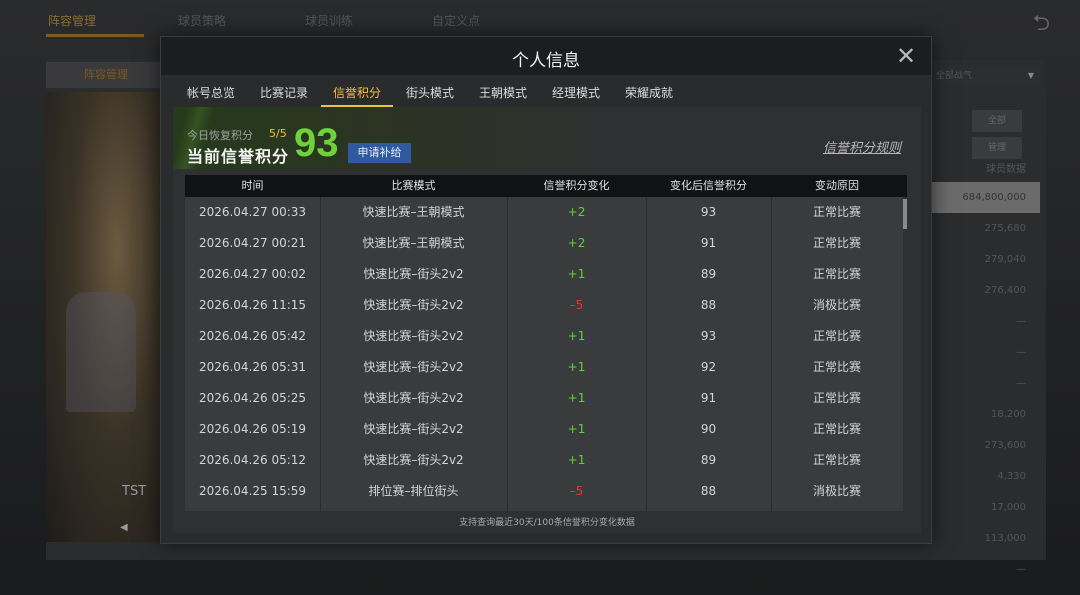 The height and width of the screenshot is (595, 1080). I want to click on current-credit-score: 93, so click(316, 143).